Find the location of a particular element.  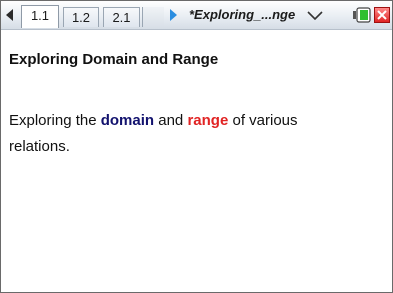

tab-1-1: 1.1 is located at coordinates (40, 16).